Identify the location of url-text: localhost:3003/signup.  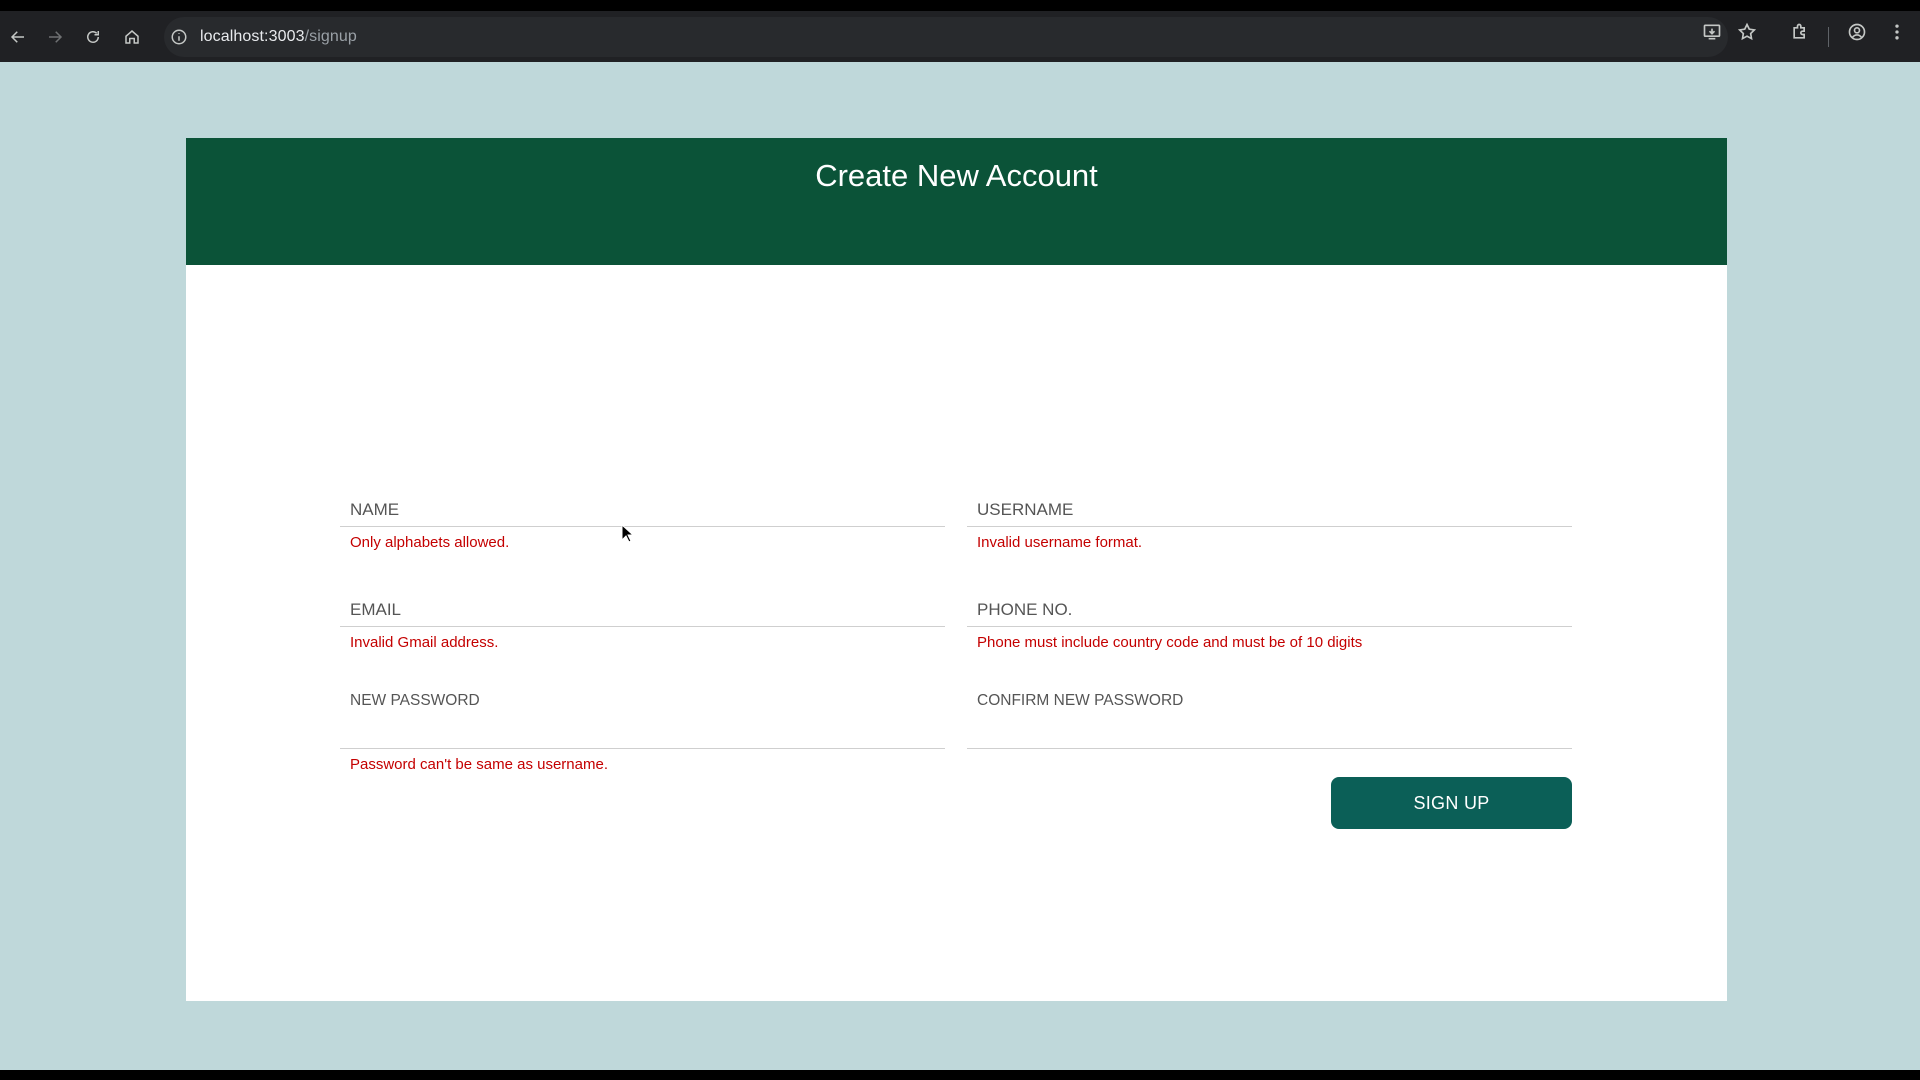
(278, 37).